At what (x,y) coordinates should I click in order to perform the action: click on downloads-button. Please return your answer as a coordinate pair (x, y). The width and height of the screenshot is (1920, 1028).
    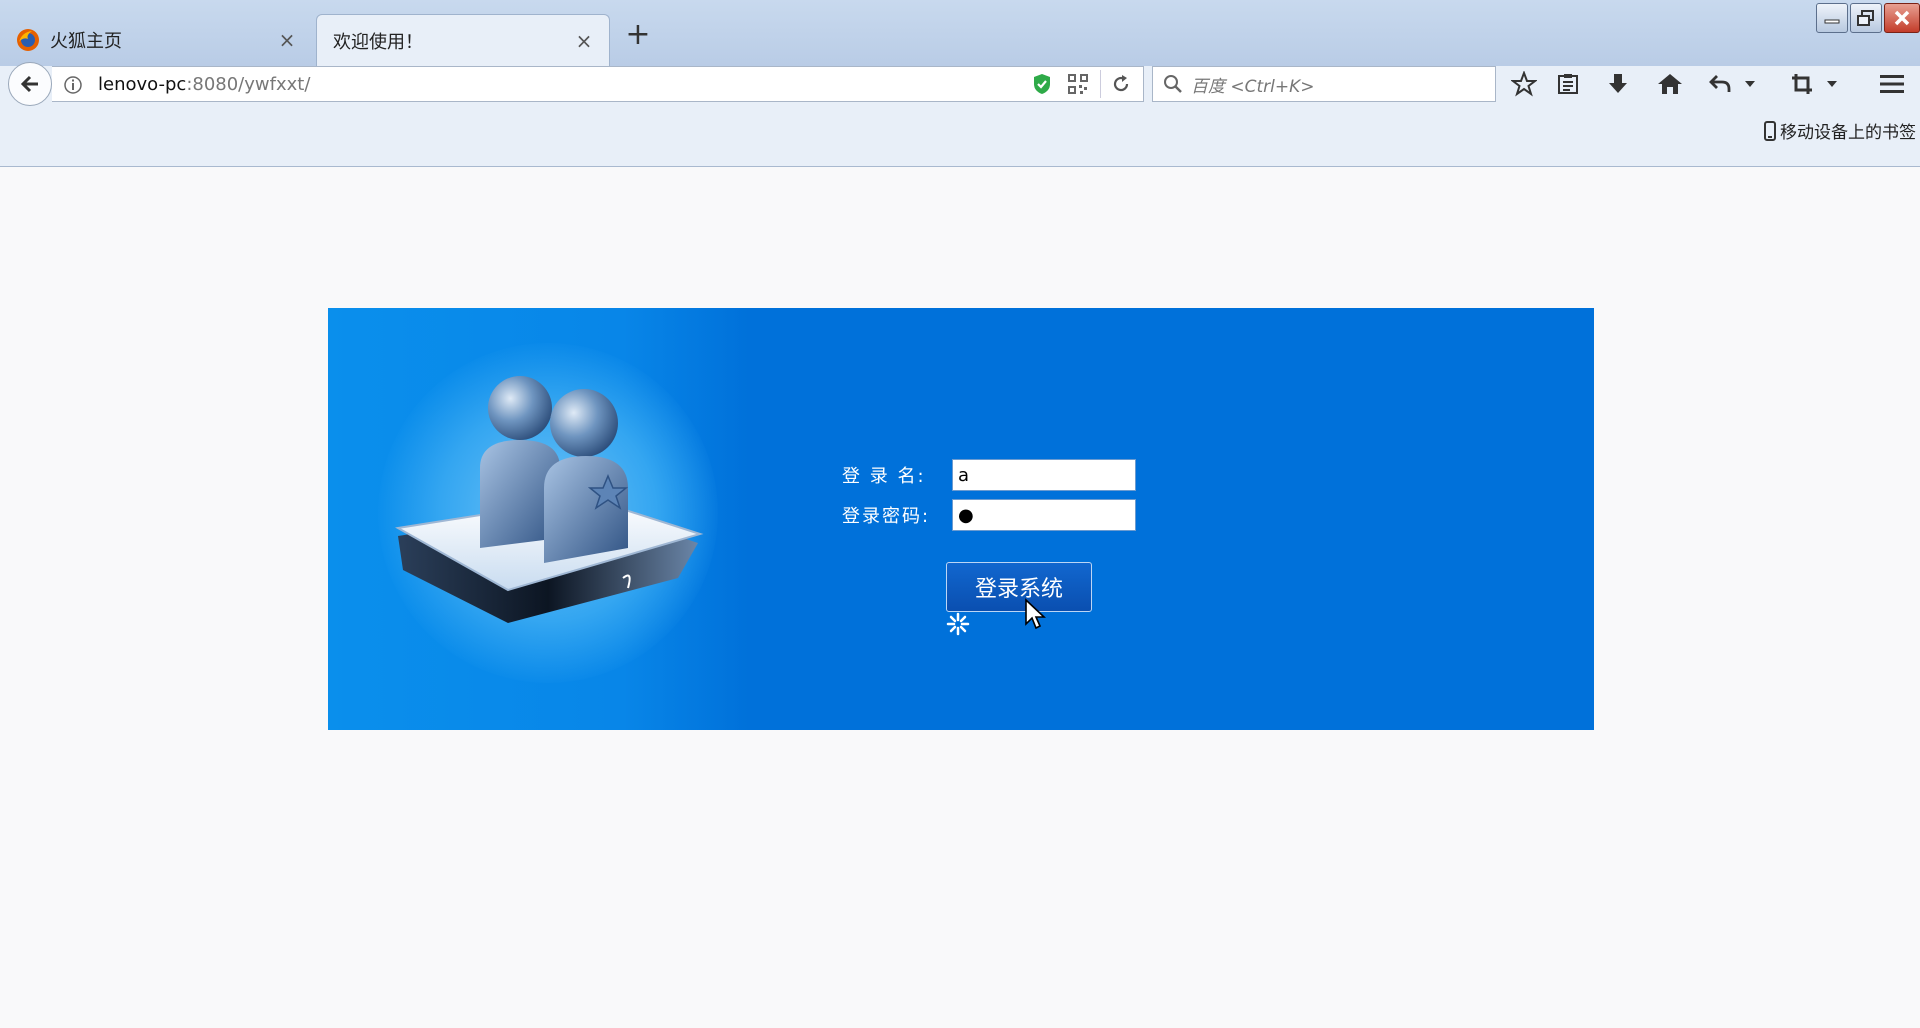
    Looking at the image, I should click on (1618, 84).